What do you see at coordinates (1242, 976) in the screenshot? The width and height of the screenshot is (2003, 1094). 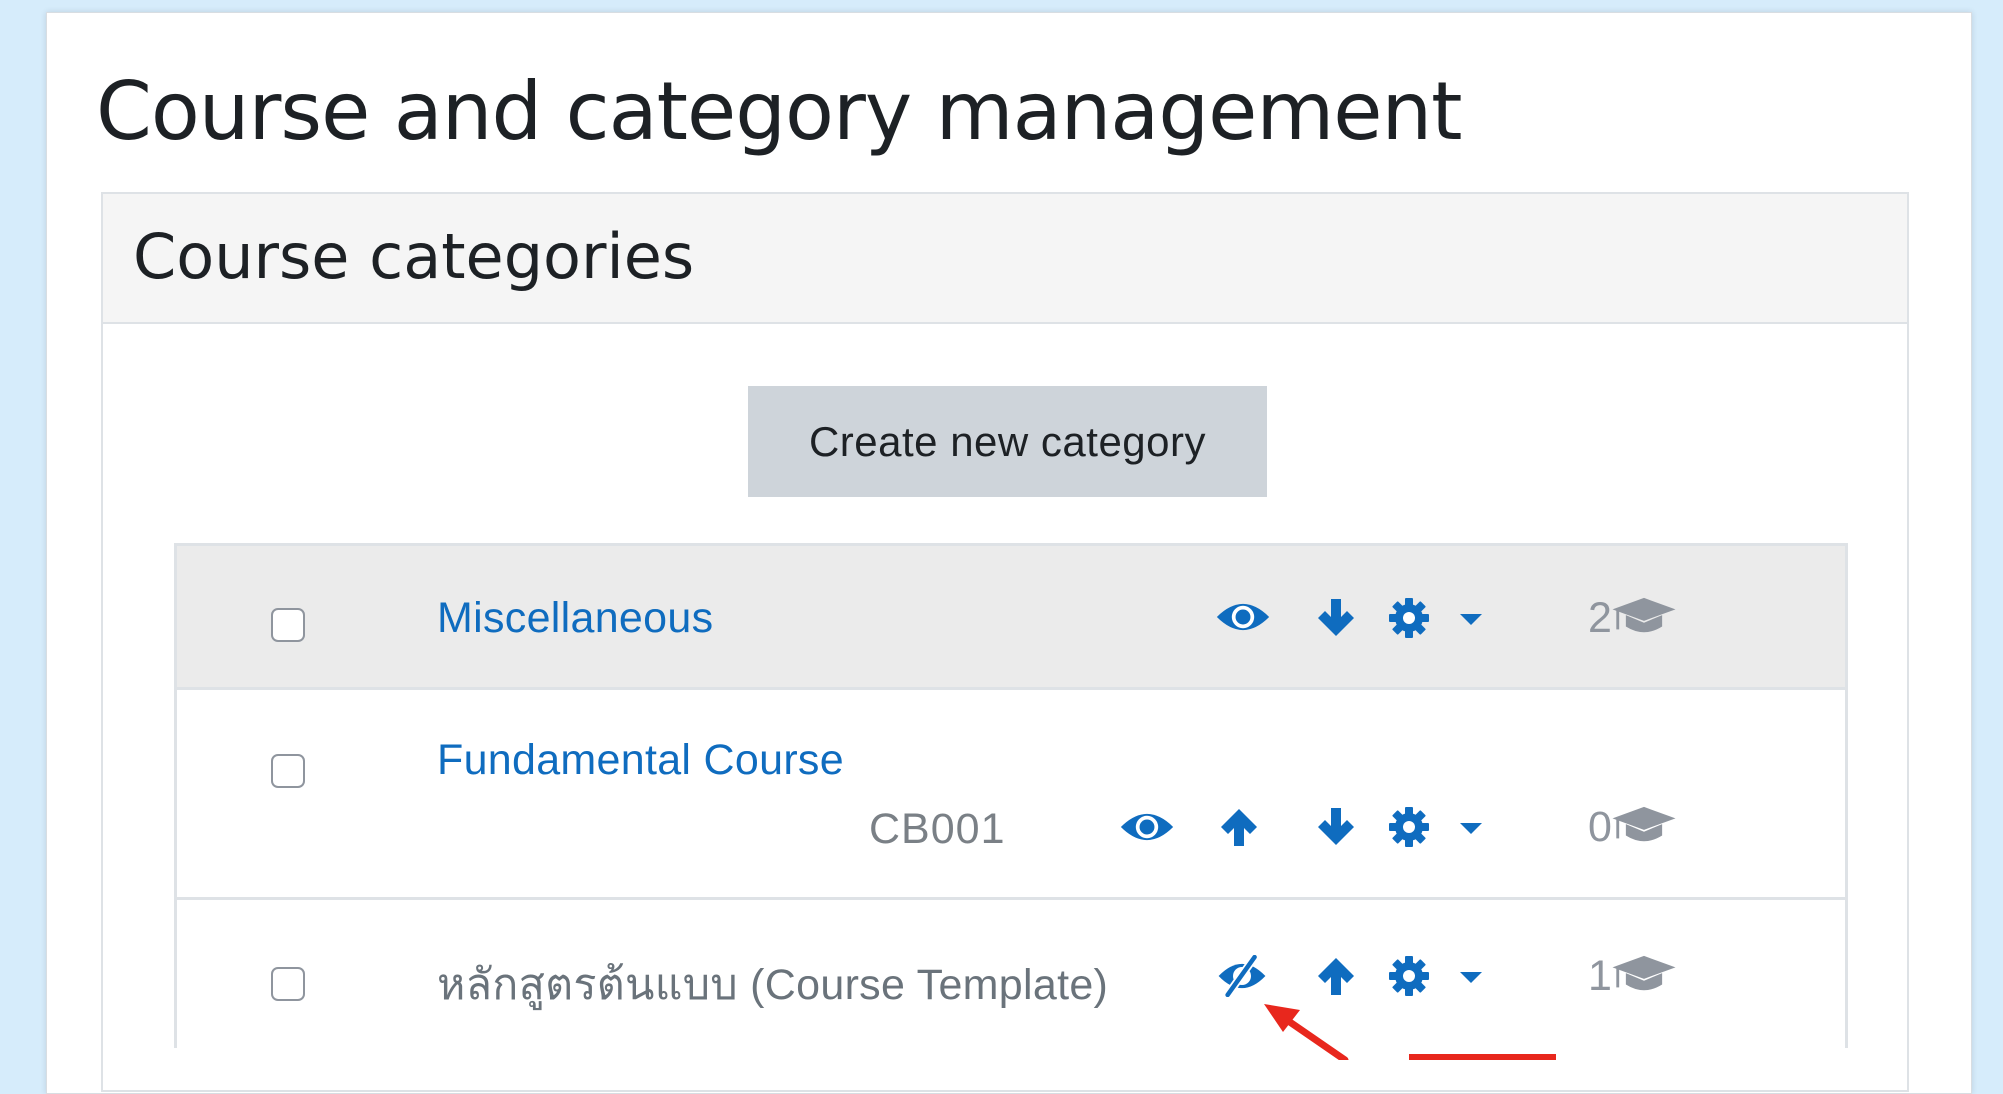 I see `eye-slash-icon` at bounding box center [1242, 976].